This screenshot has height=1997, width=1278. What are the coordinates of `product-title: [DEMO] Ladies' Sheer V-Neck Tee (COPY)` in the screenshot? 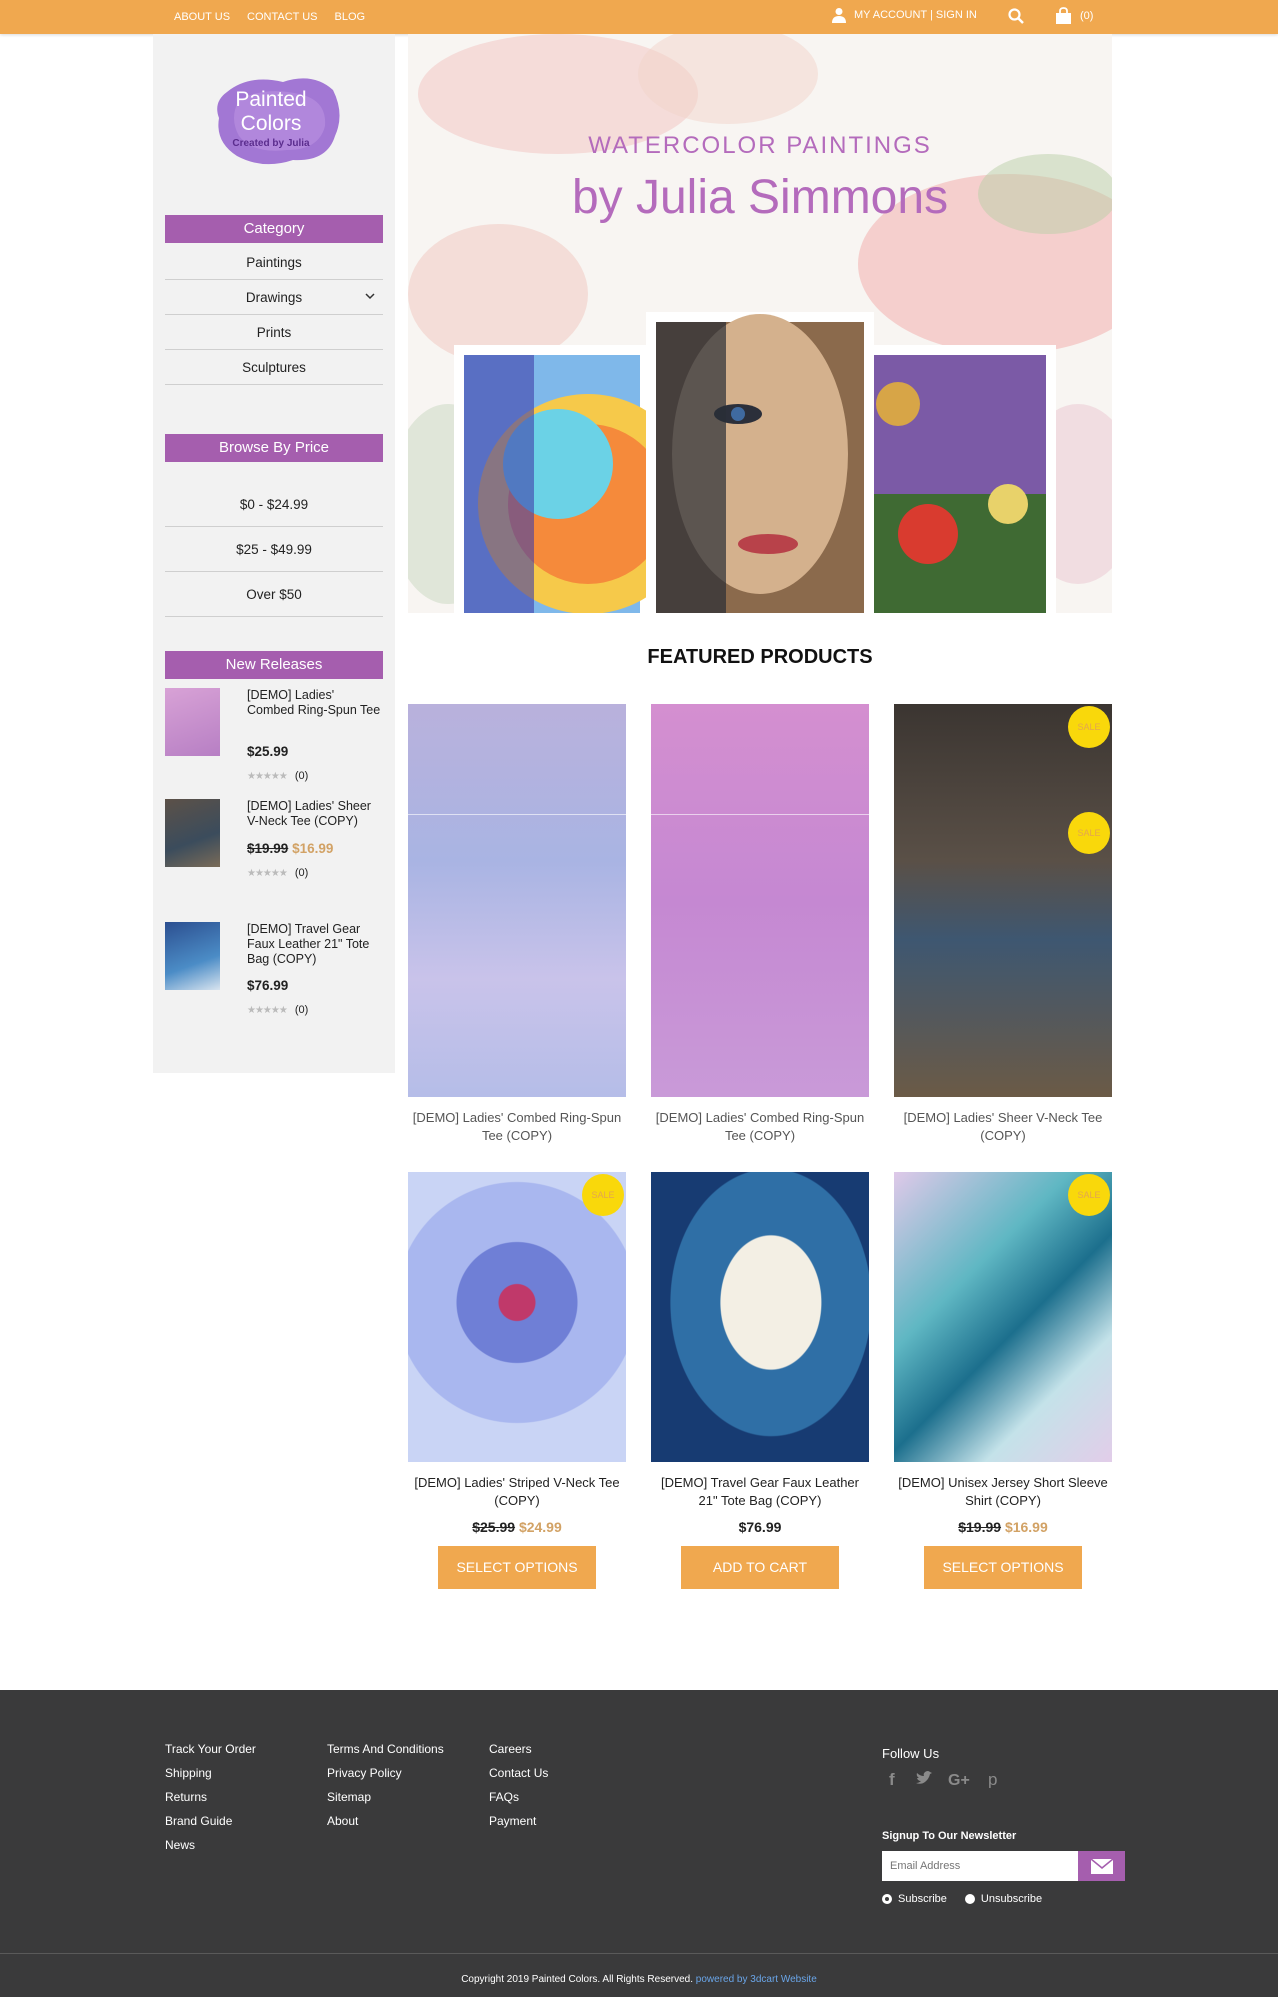 It's located at (315, 814).